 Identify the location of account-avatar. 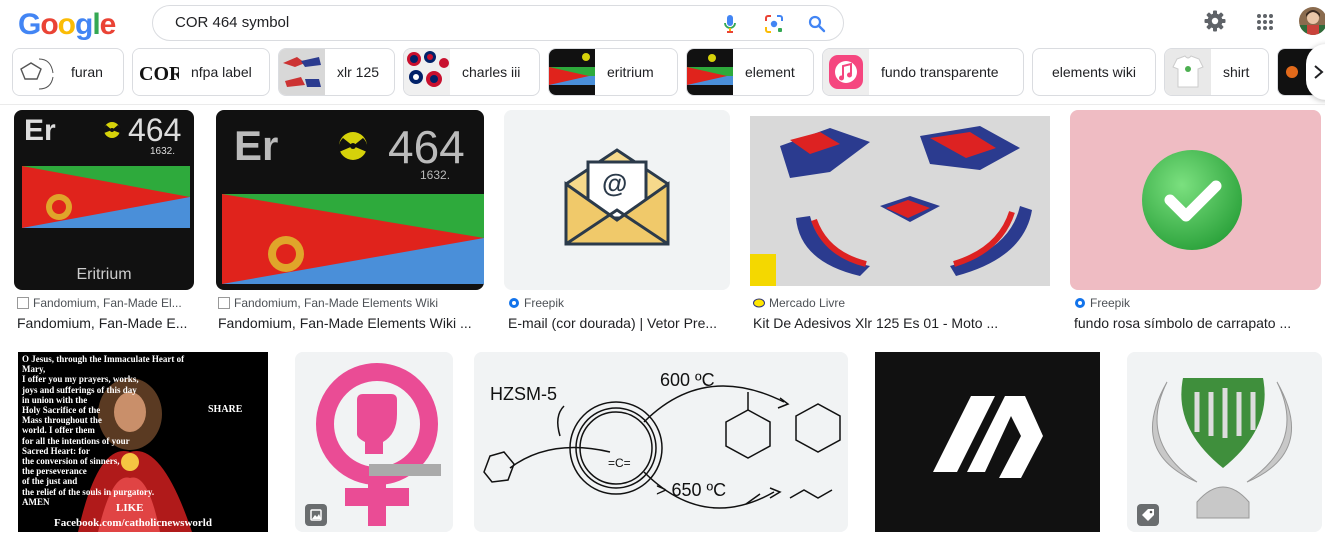
(1311, 21).